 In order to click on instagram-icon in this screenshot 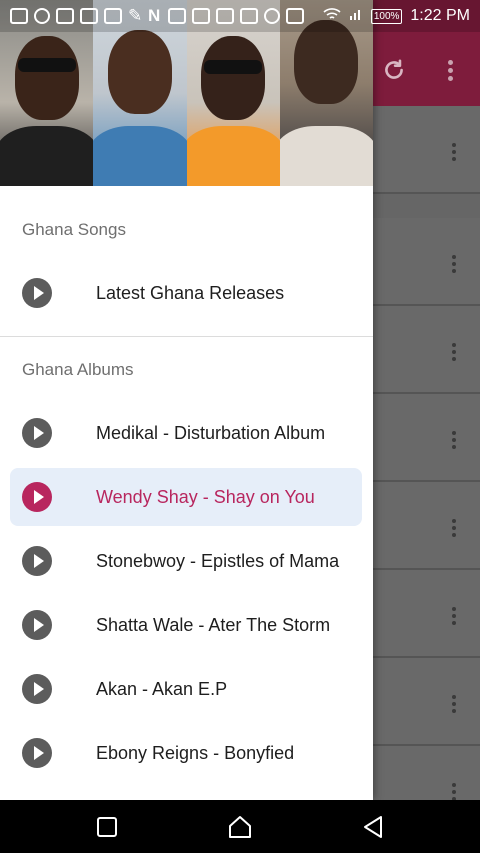, I will do `click(272, 16)`.